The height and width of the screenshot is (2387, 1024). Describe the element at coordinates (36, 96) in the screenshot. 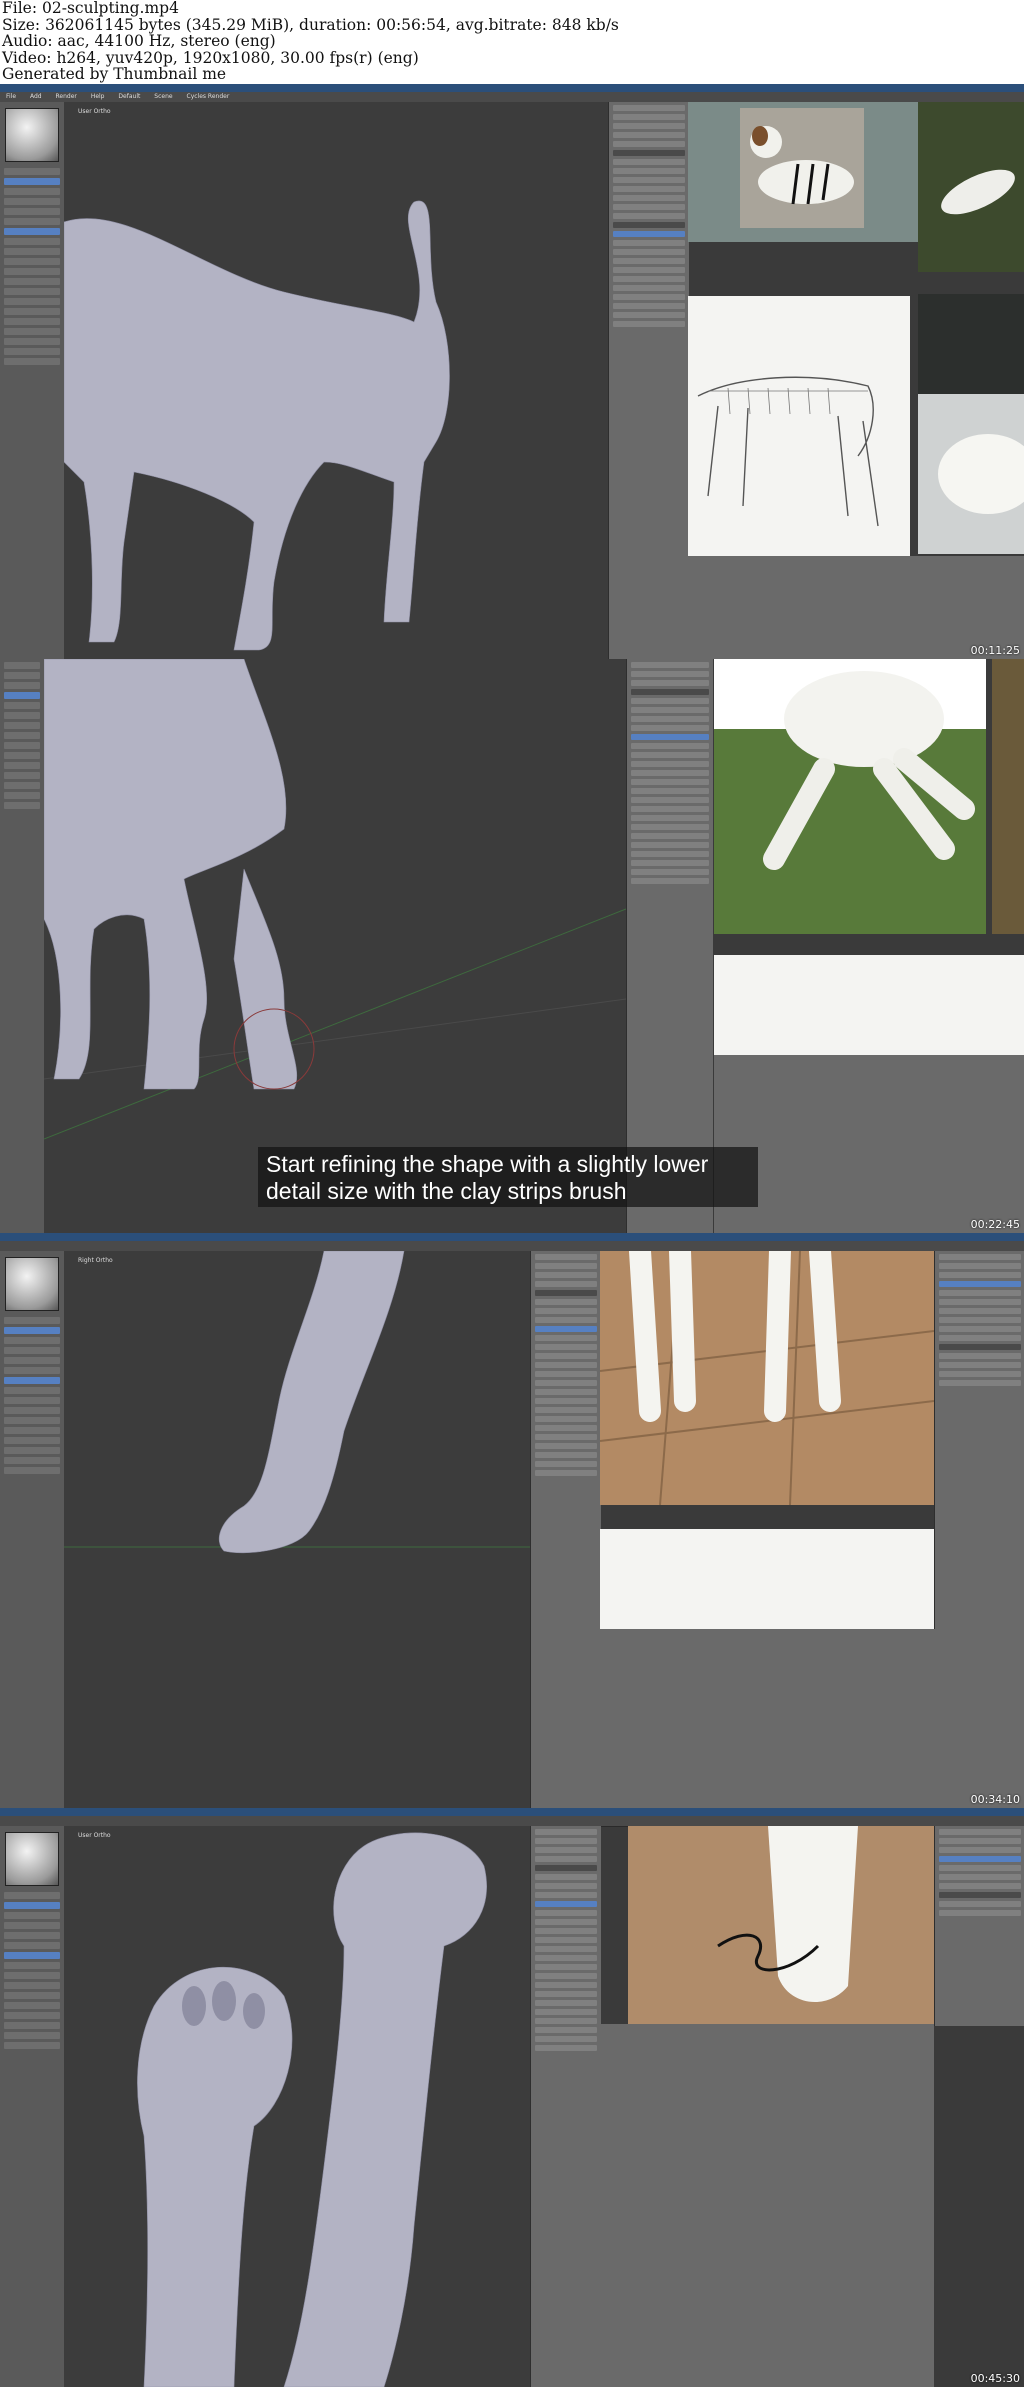

I see `menu-add: Add` at that location.